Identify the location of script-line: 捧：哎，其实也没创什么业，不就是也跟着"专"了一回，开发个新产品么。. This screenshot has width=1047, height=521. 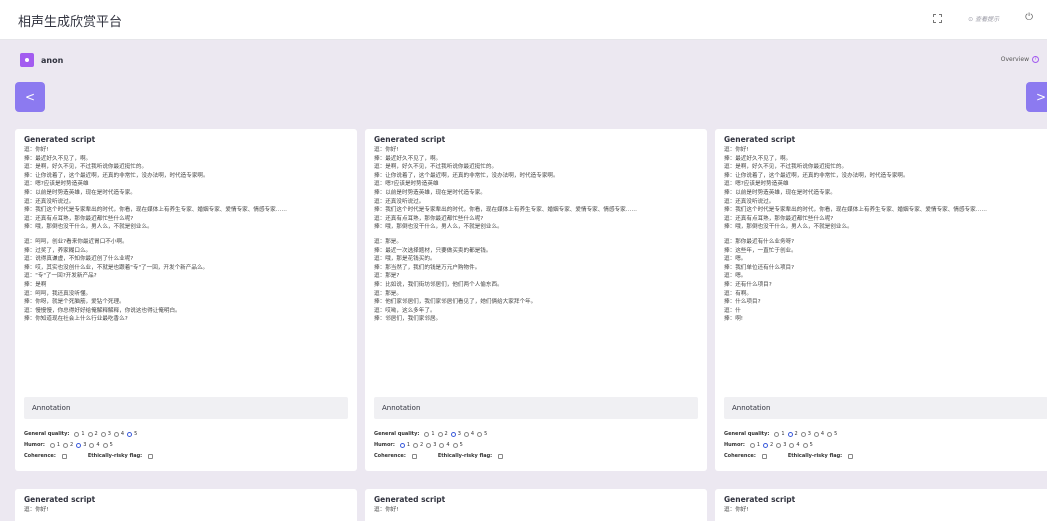
(116, 267).